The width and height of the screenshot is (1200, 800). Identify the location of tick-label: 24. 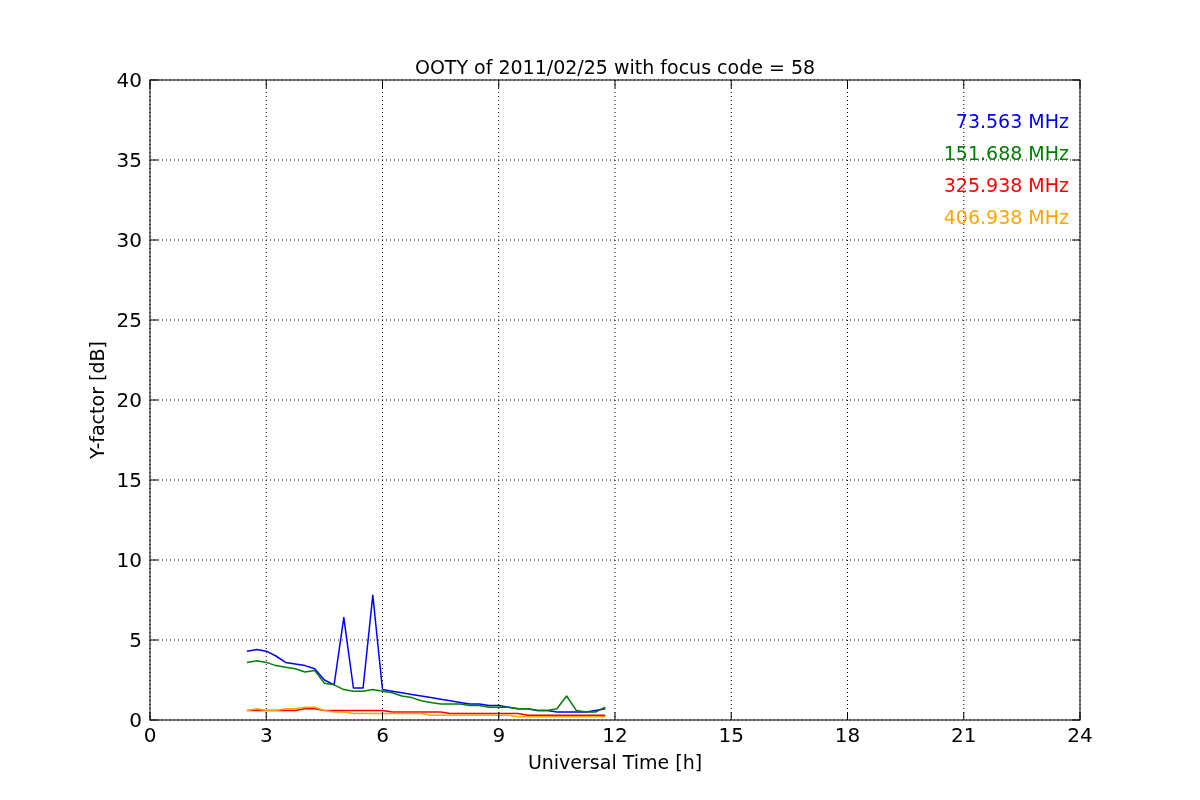
(1080, 735).